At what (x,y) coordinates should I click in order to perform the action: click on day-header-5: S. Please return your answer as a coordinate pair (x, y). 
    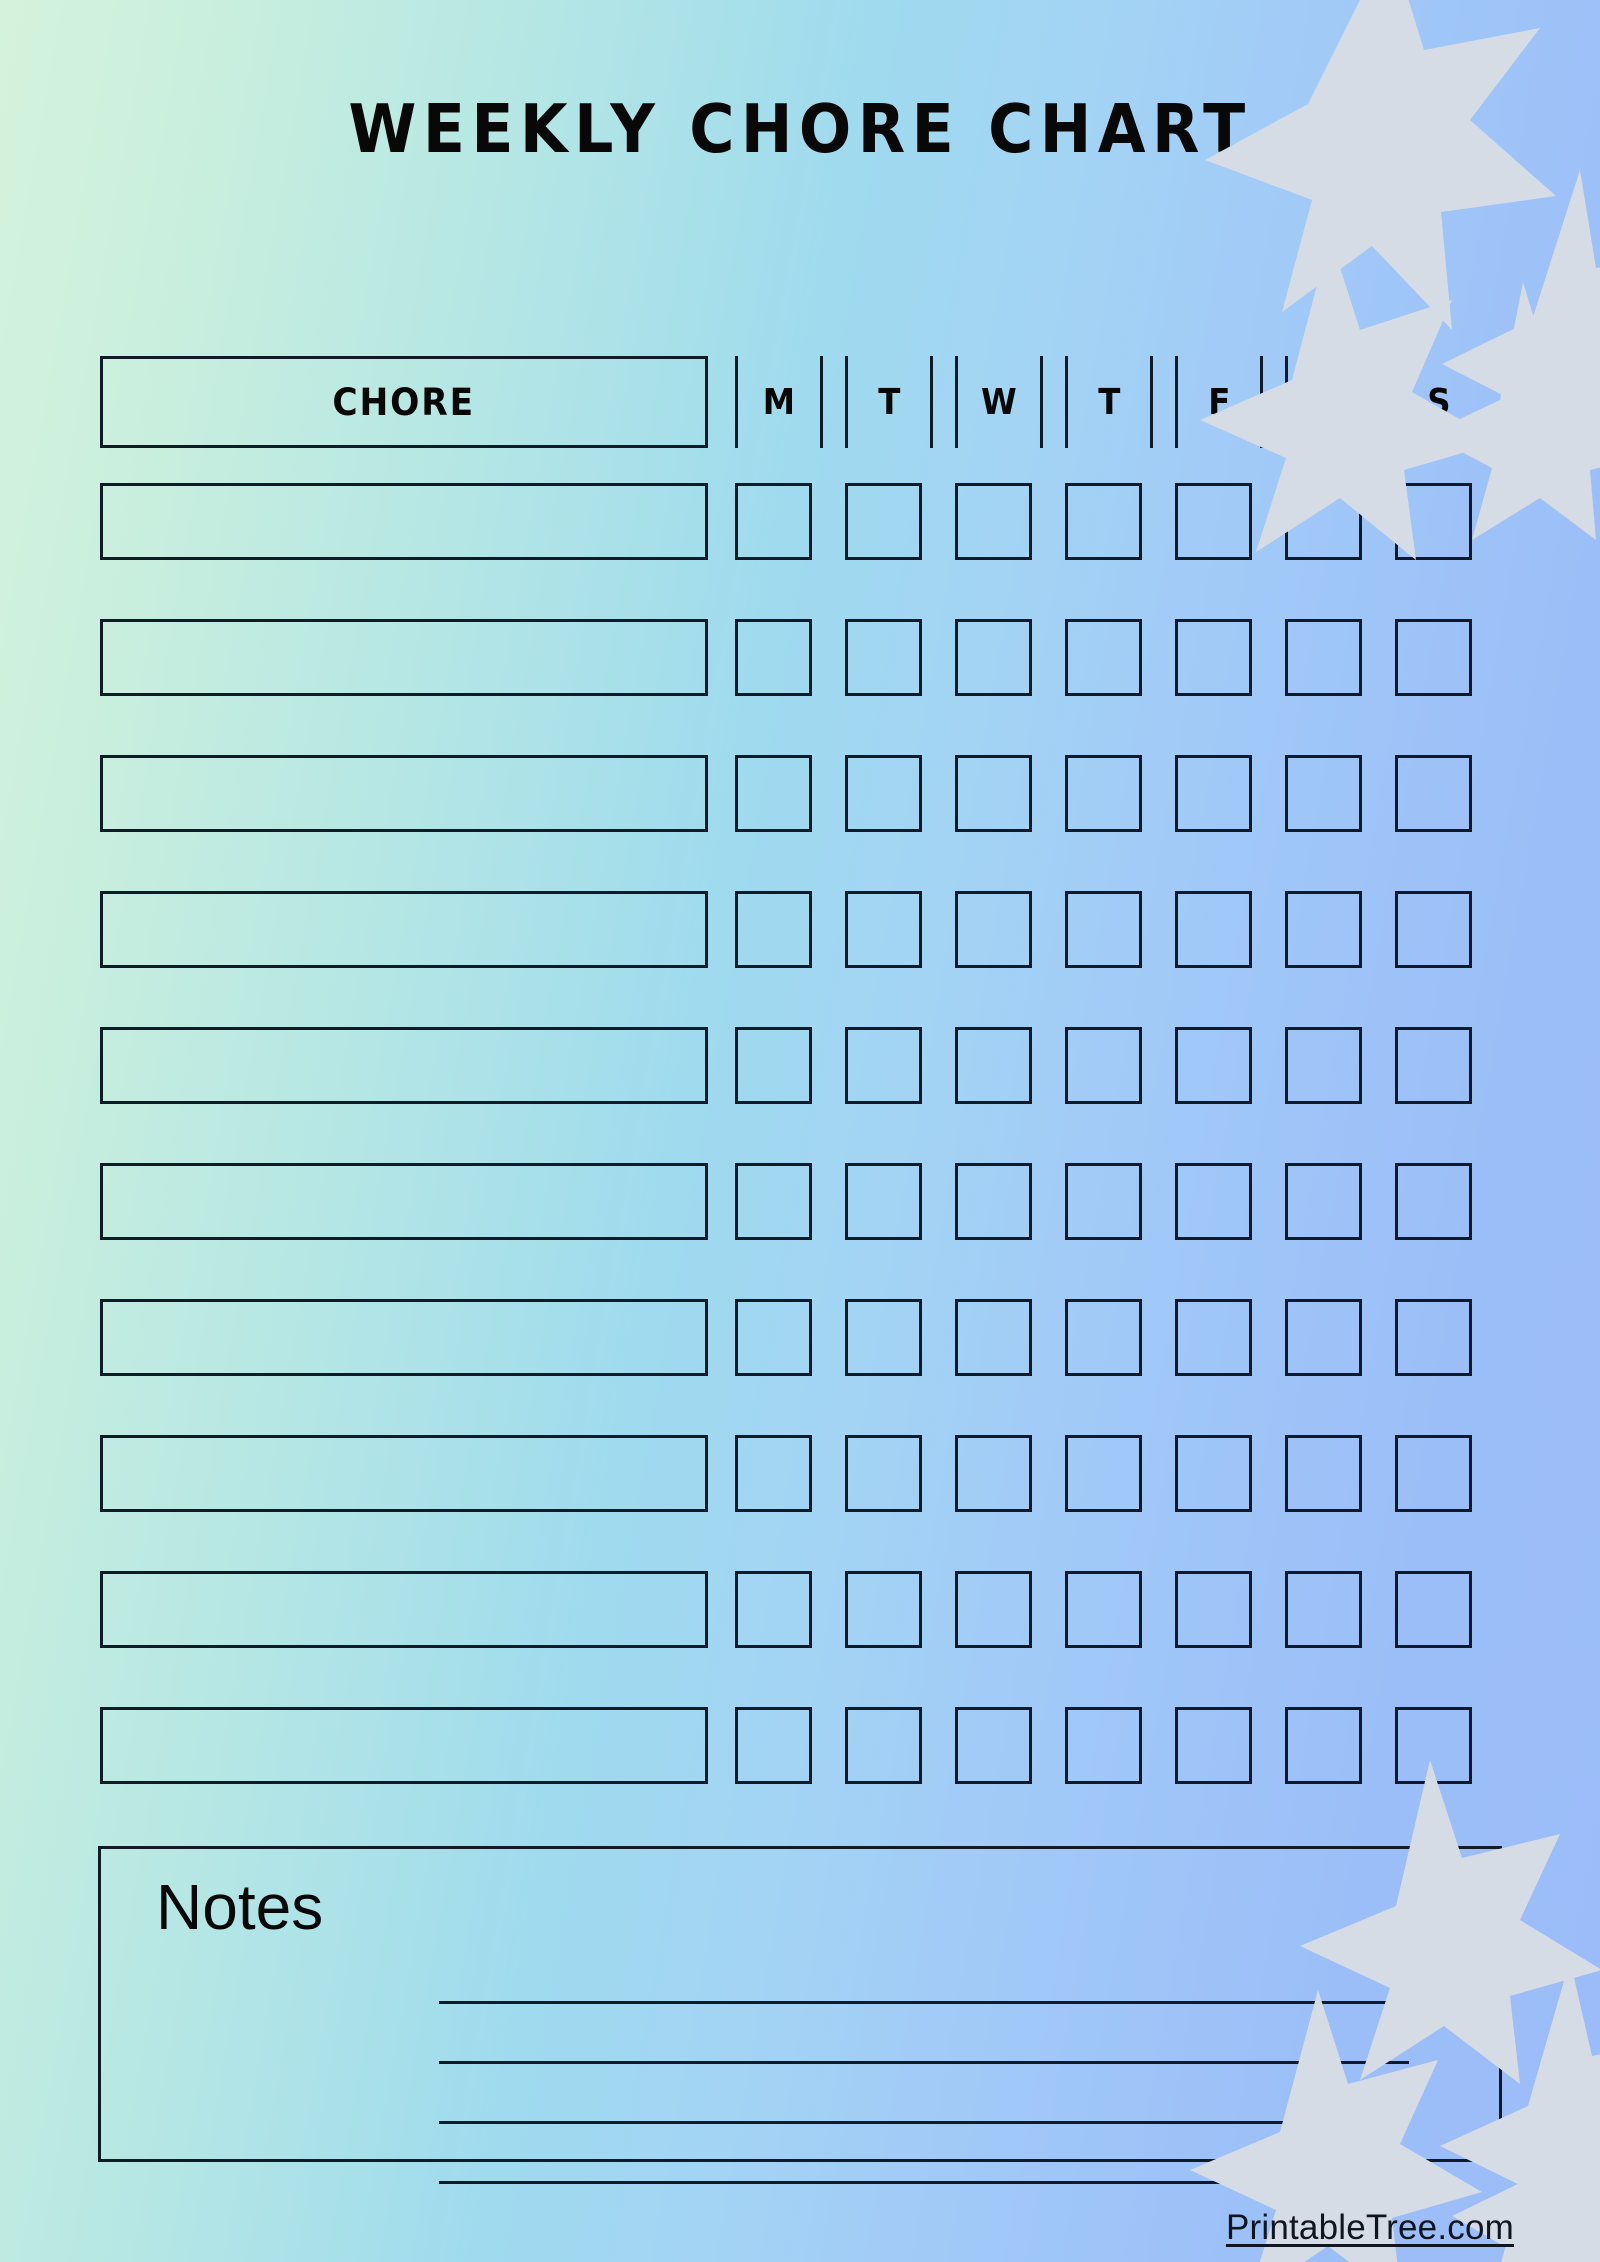
    Looking at the image, I should click on (1329, 402).